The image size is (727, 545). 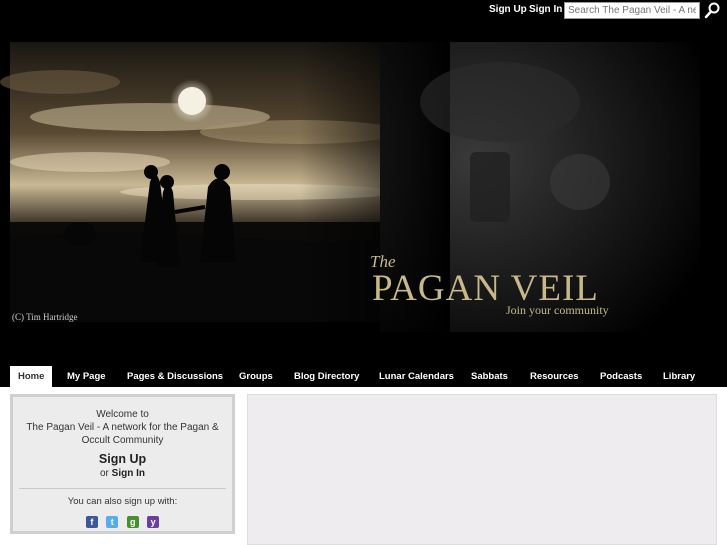 I want to click on tab-home: Home, so click(x=31, y=376).